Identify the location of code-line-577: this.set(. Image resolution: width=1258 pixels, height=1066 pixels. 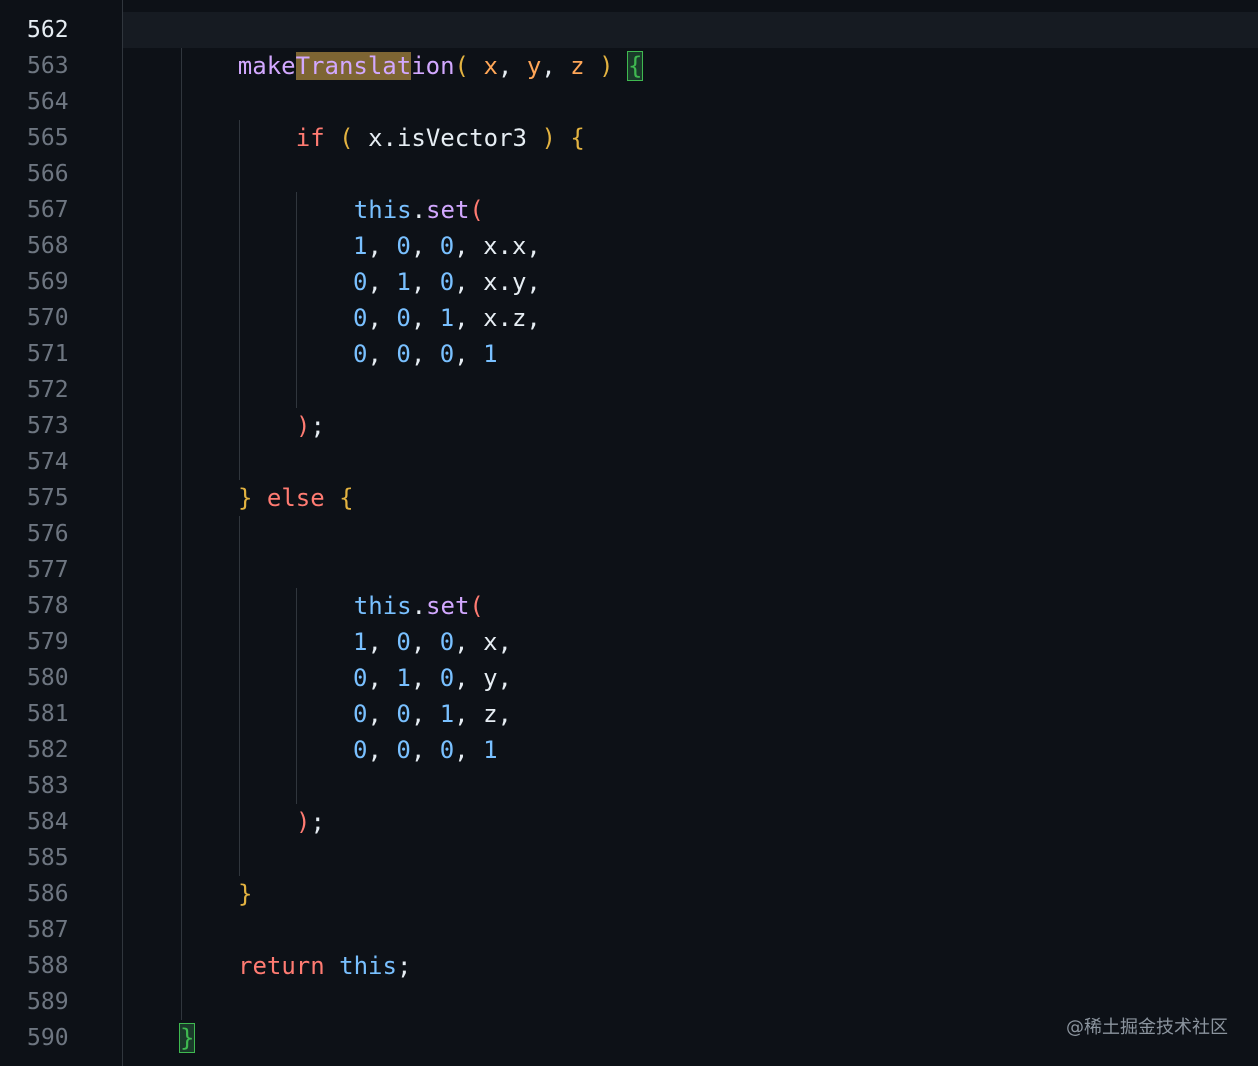
(390, 586).